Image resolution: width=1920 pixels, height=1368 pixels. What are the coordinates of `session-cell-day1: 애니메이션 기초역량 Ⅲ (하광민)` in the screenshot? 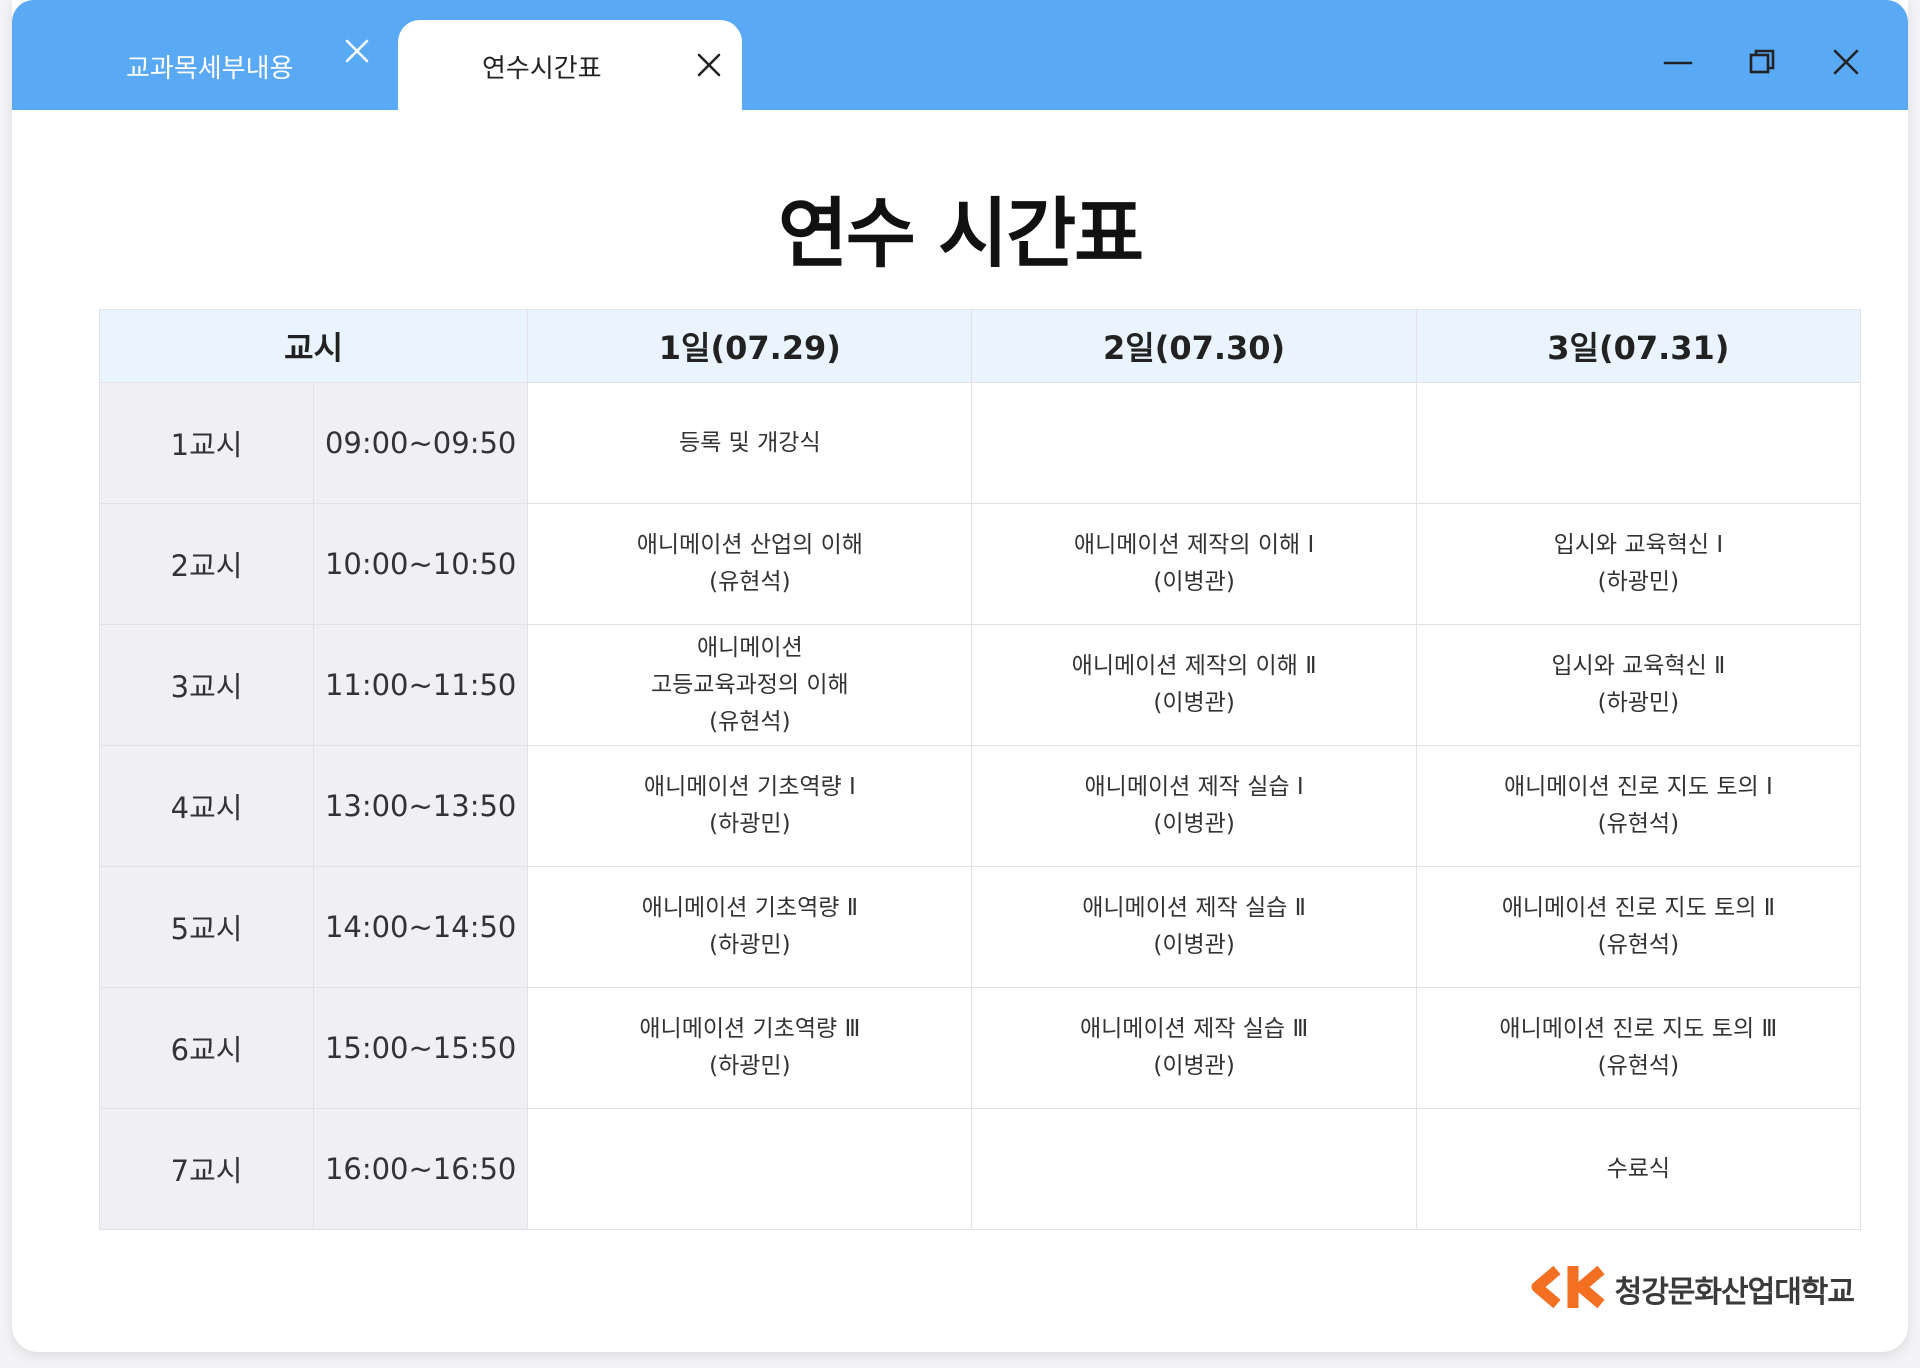 It's located at (750, 1048).